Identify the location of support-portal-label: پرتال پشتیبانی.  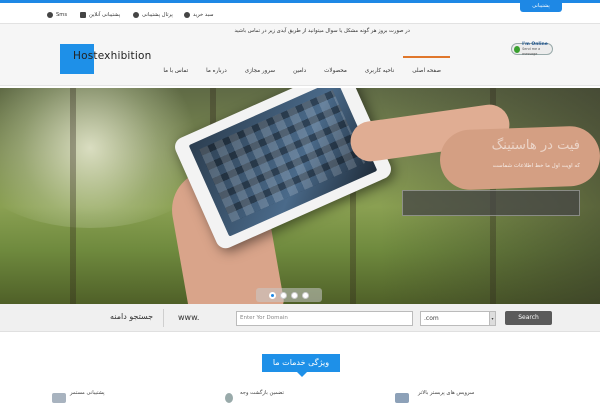
(157, 15).